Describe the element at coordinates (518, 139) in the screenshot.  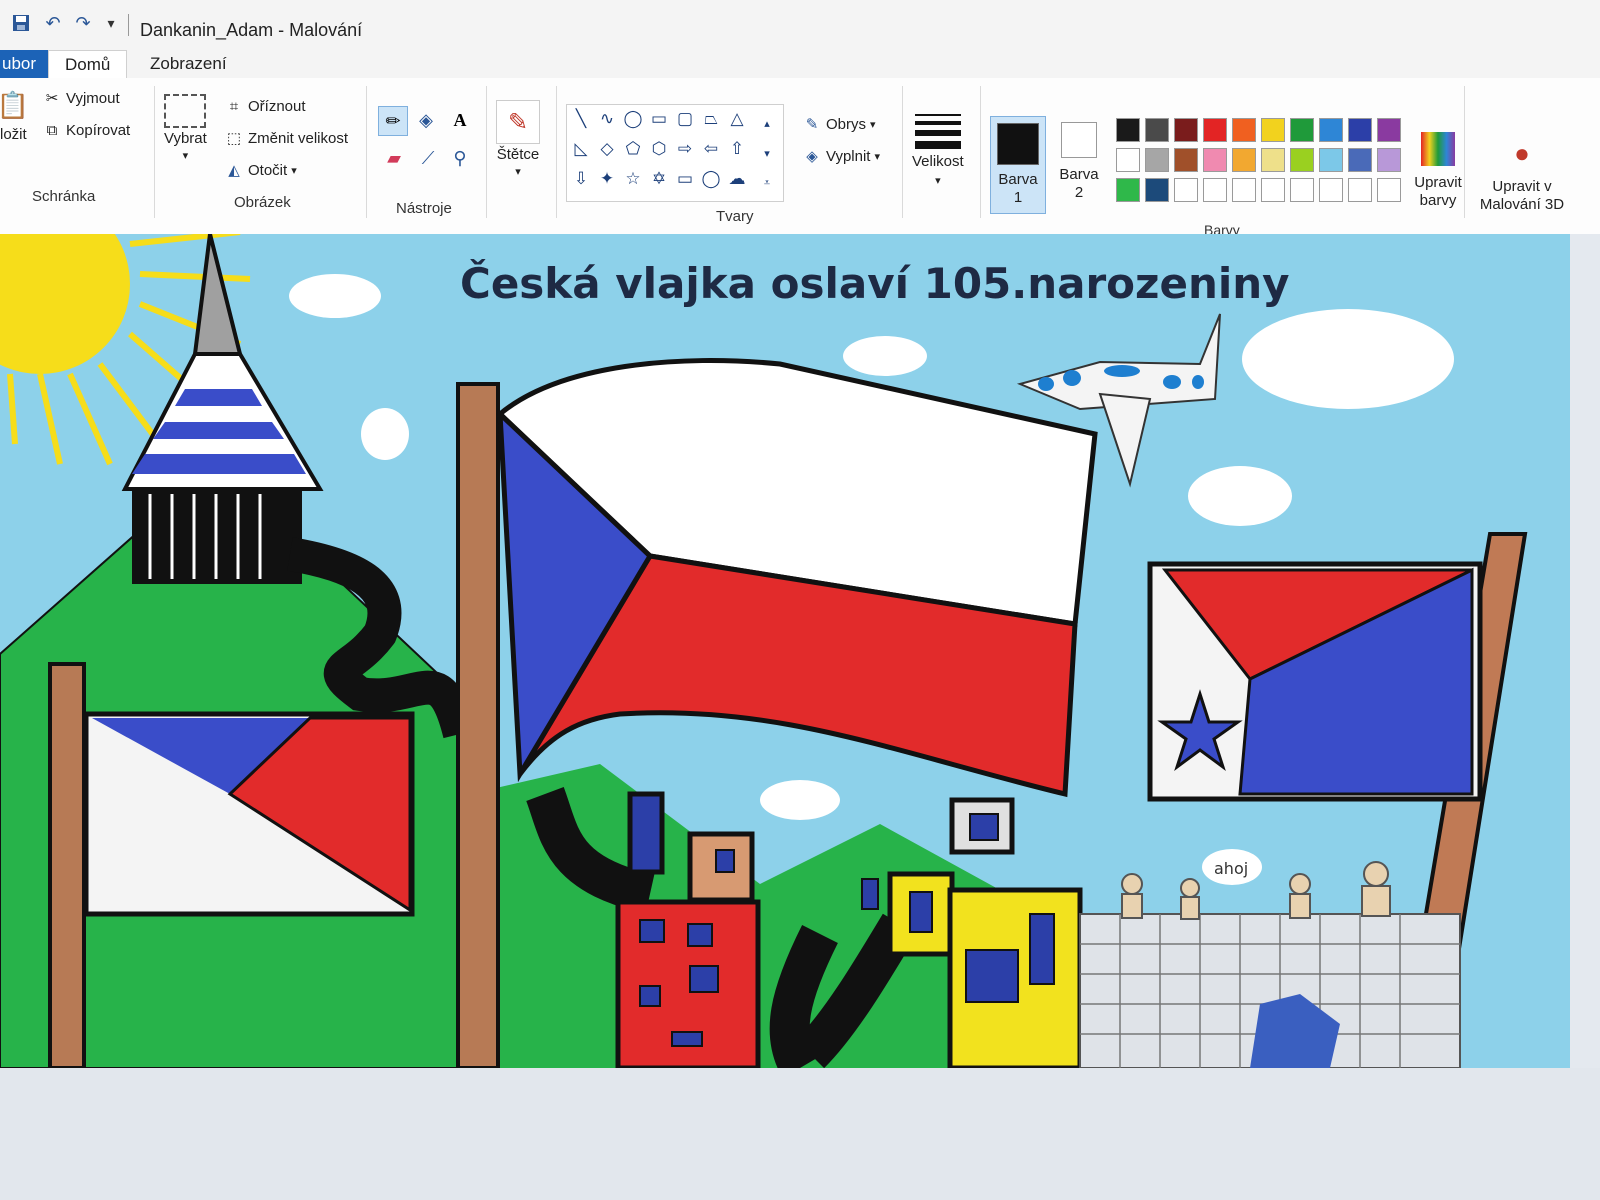
I see `brushes-button: ✎ Štětce ▾` at that location.